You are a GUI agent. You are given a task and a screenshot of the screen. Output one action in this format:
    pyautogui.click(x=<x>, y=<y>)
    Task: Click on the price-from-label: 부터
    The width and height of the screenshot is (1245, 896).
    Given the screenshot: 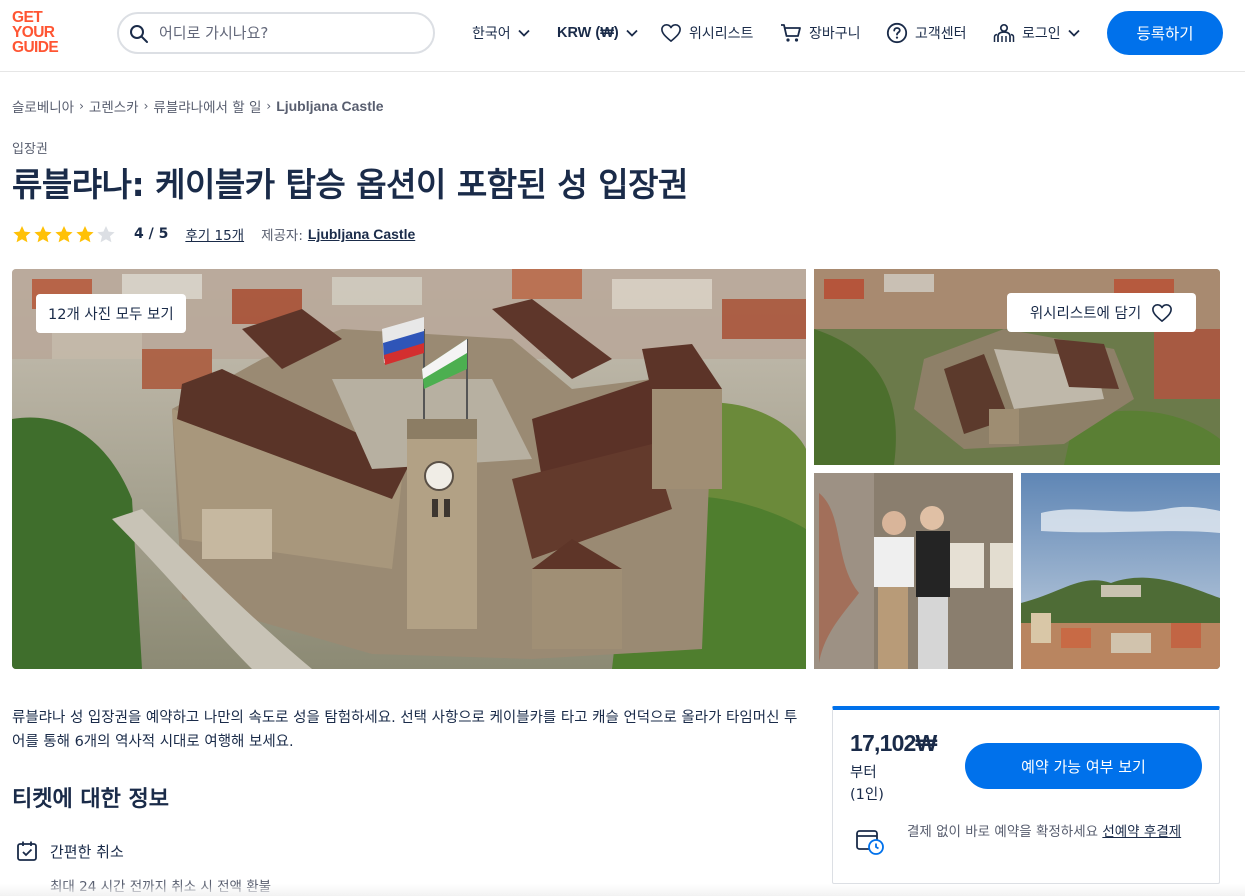 What is the action you would take?
    pyautogui.click(x=863, y=773)
    